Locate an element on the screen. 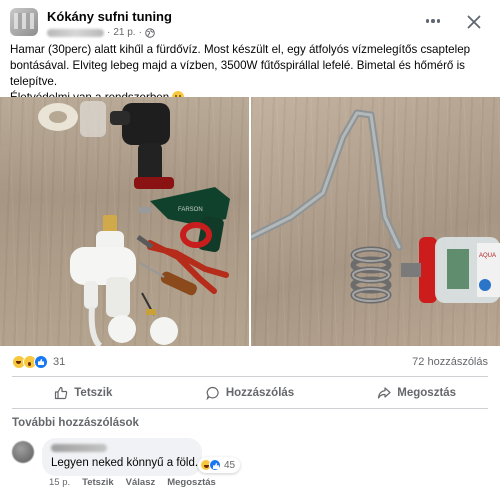  post-meta: · 21 p. · is located at coordinates (101, 32).